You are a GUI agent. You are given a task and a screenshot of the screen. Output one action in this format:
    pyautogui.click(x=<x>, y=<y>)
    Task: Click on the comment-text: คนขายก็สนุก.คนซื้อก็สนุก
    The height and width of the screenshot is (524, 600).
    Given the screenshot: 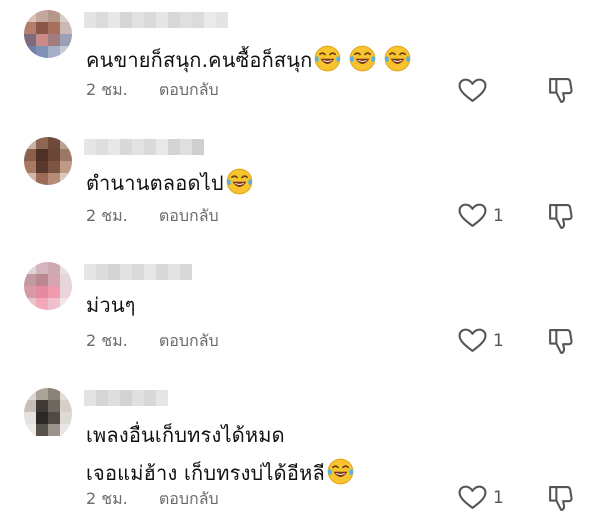 What is the action you would take?
    pyautogui.click(x=248, y=60)
    